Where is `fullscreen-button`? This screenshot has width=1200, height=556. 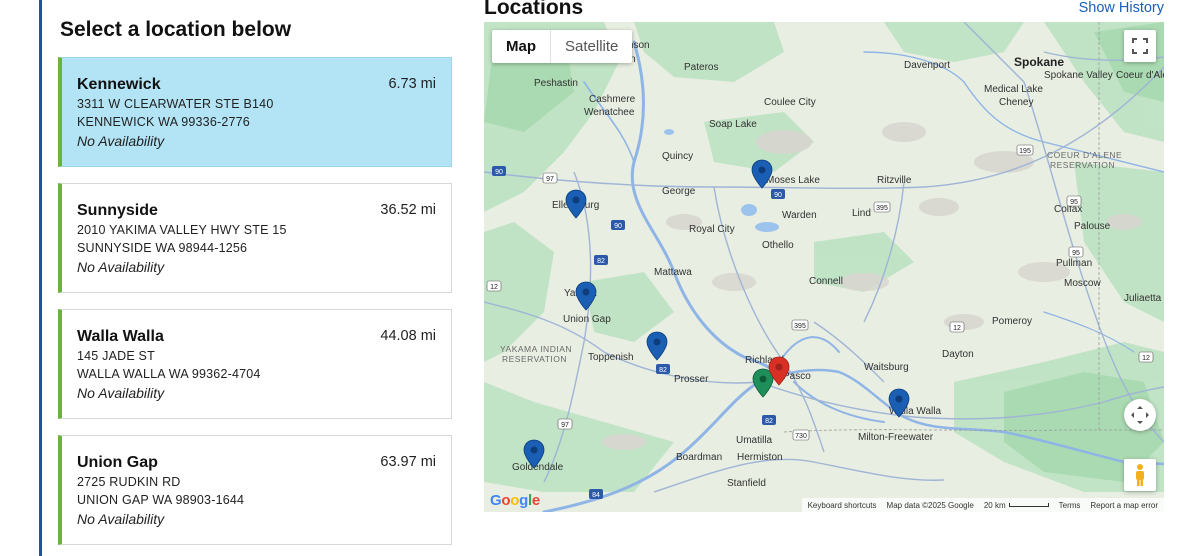
fullscreen-button is located at coordinates (1140, 46).